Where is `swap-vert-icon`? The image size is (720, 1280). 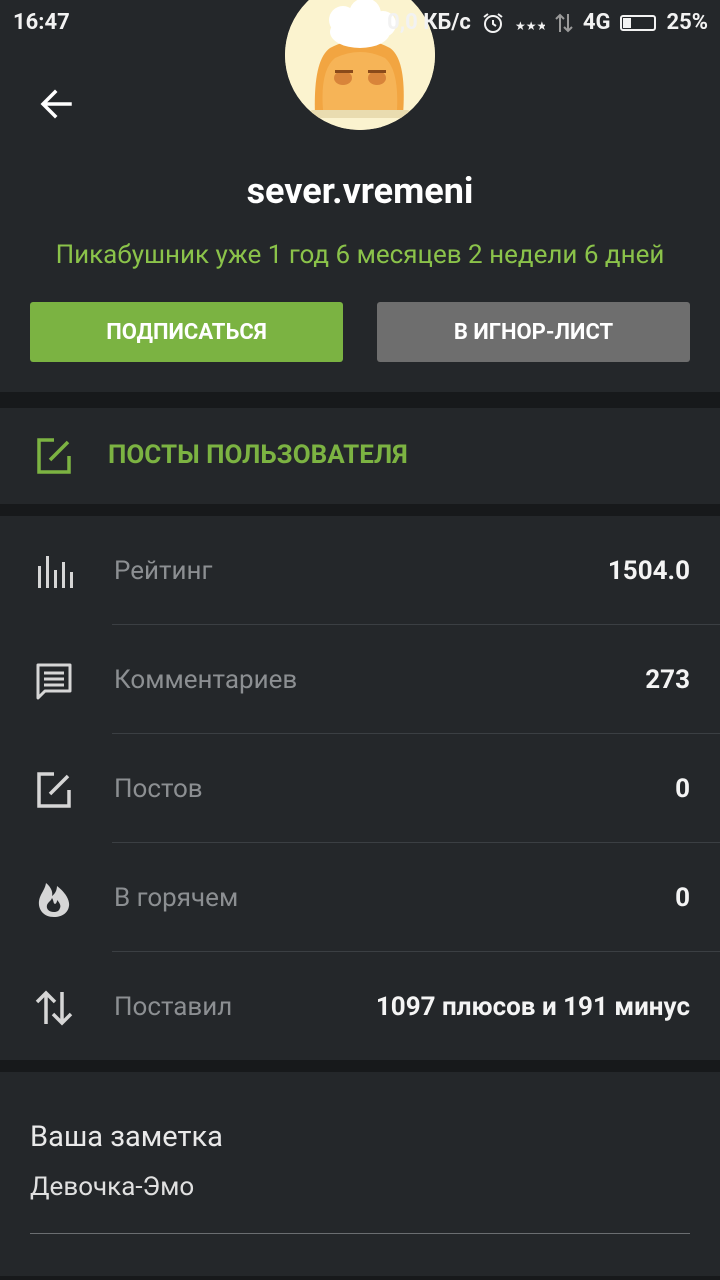
swap-vert-icon is located at coordinates (54, 1008).